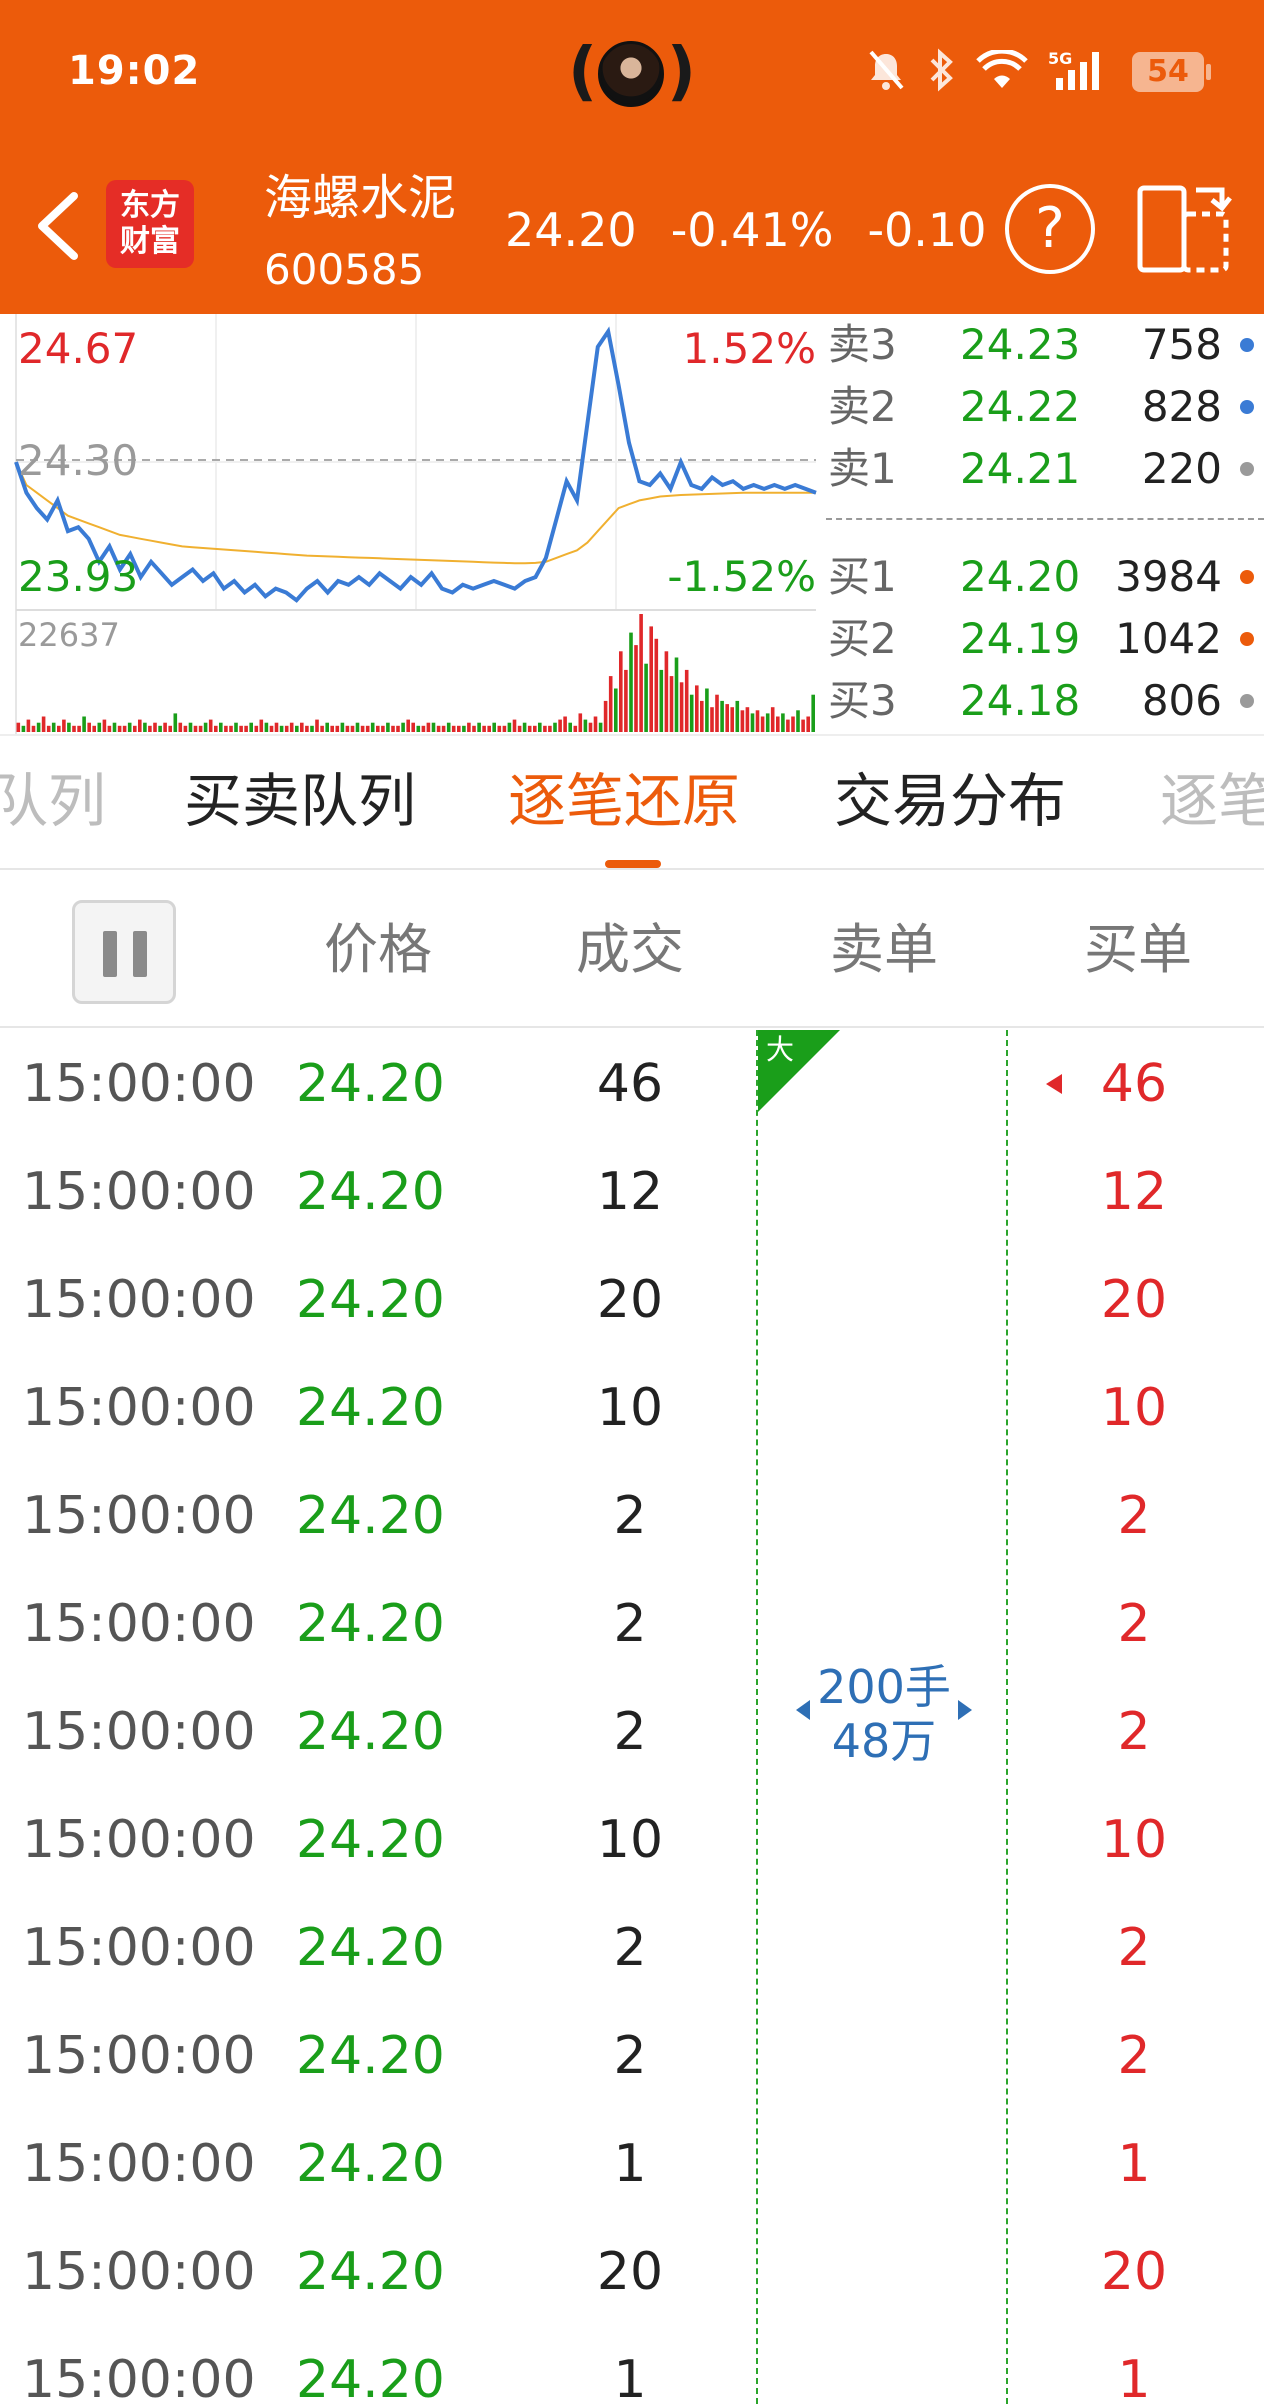 The image size is (1264, 2404). Describe the element at coordinates (110, 954) in the screenshot. I see `pause-icon` at that location.